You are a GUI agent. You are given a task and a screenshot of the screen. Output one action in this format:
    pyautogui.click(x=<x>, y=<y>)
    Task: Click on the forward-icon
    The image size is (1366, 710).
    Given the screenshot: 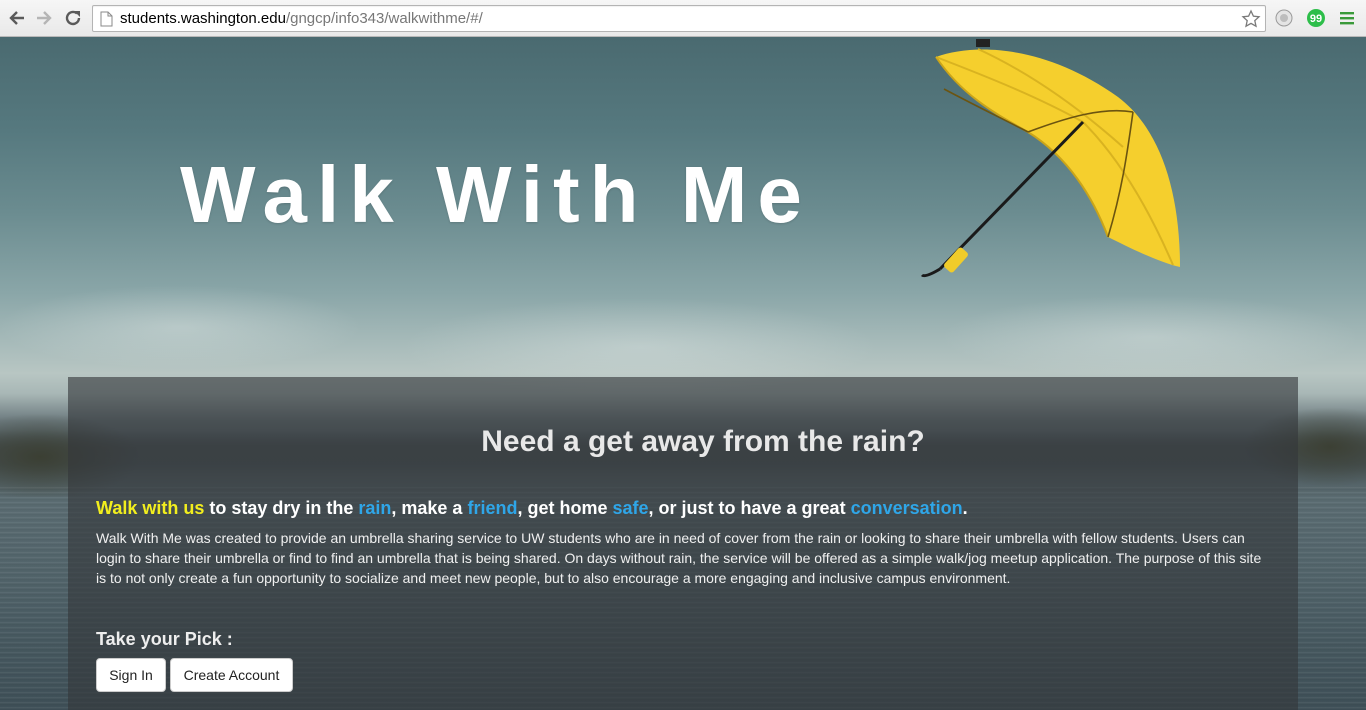 What is the action you would take?
    pyautogui.click(x=44, y=18)
    